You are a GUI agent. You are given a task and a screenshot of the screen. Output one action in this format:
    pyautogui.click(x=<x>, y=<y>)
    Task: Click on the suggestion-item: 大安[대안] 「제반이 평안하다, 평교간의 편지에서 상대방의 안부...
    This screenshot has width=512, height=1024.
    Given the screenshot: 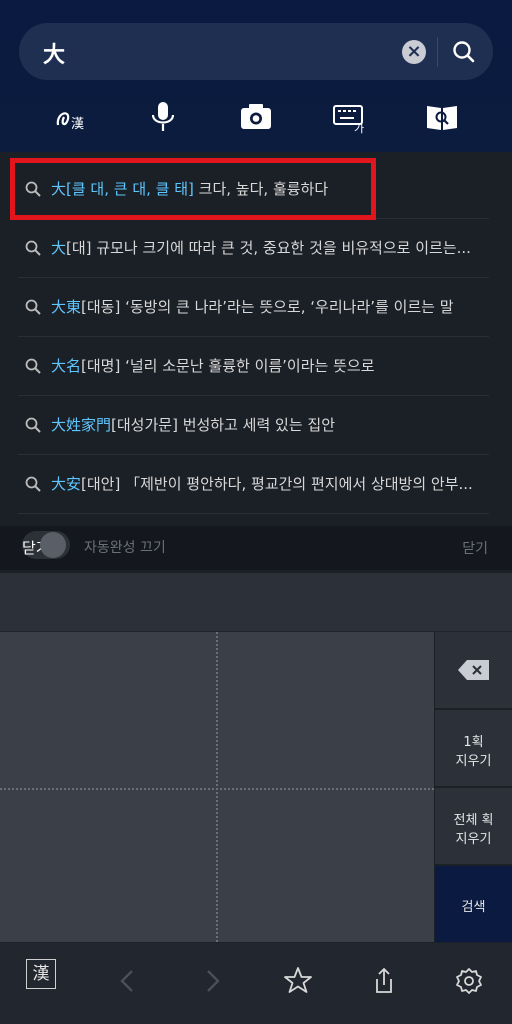 What is the action you would take?
    pyautogui.click(x=253, y=484)
    